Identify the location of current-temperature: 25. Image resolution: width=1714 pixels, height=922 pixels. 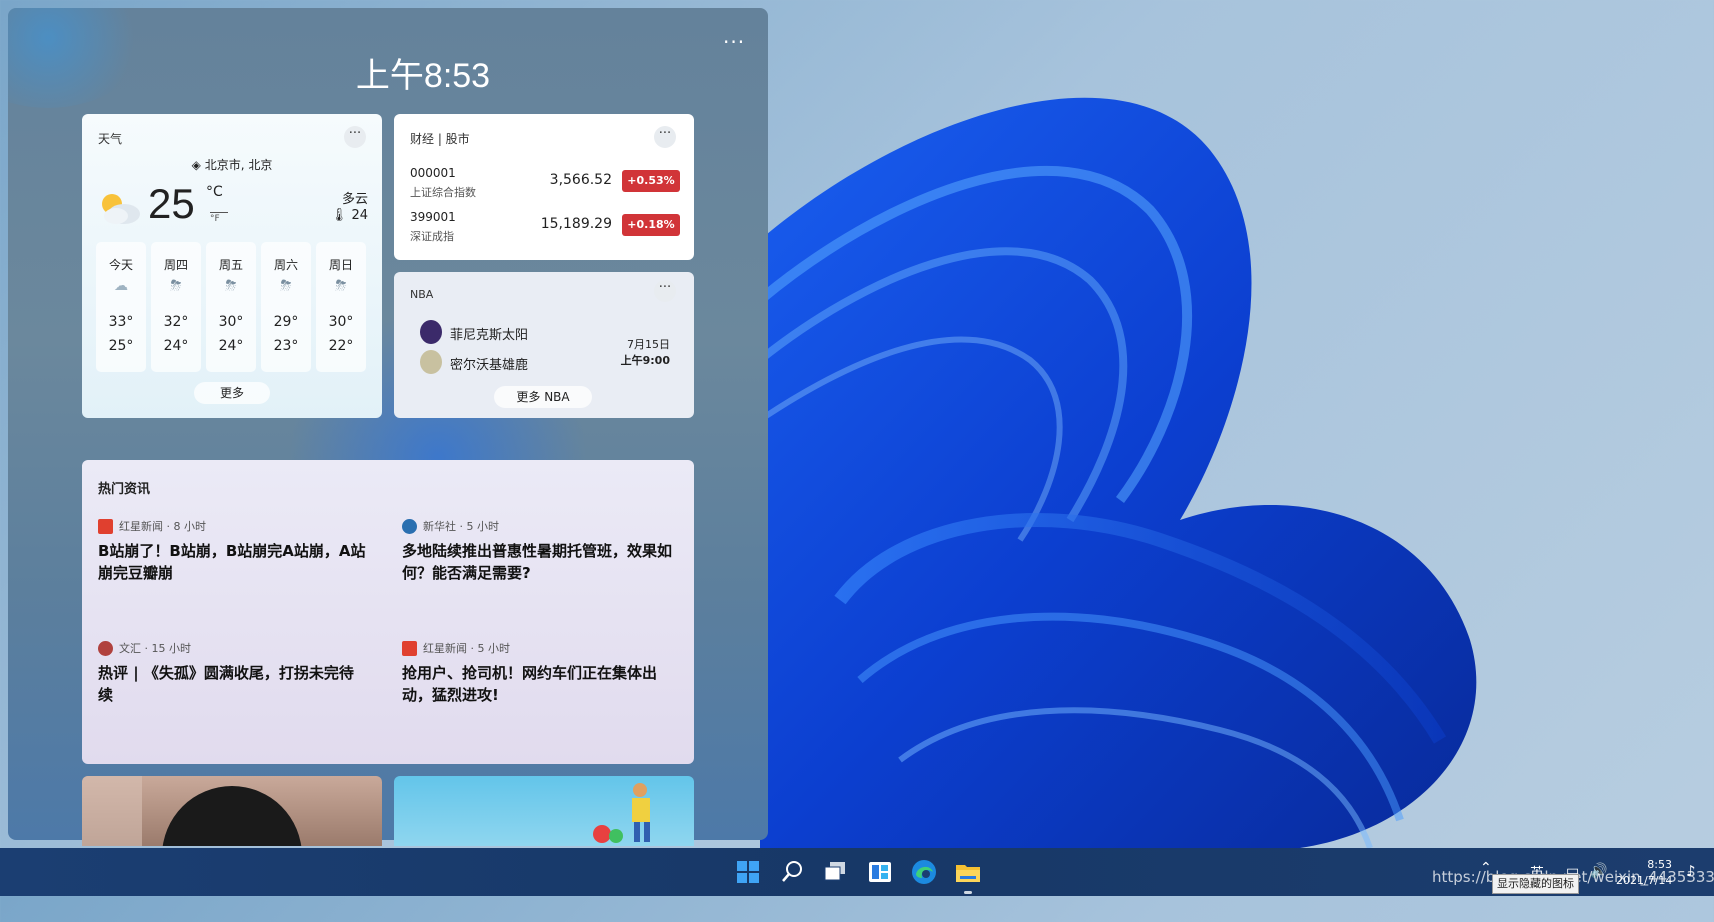
(171, 203).